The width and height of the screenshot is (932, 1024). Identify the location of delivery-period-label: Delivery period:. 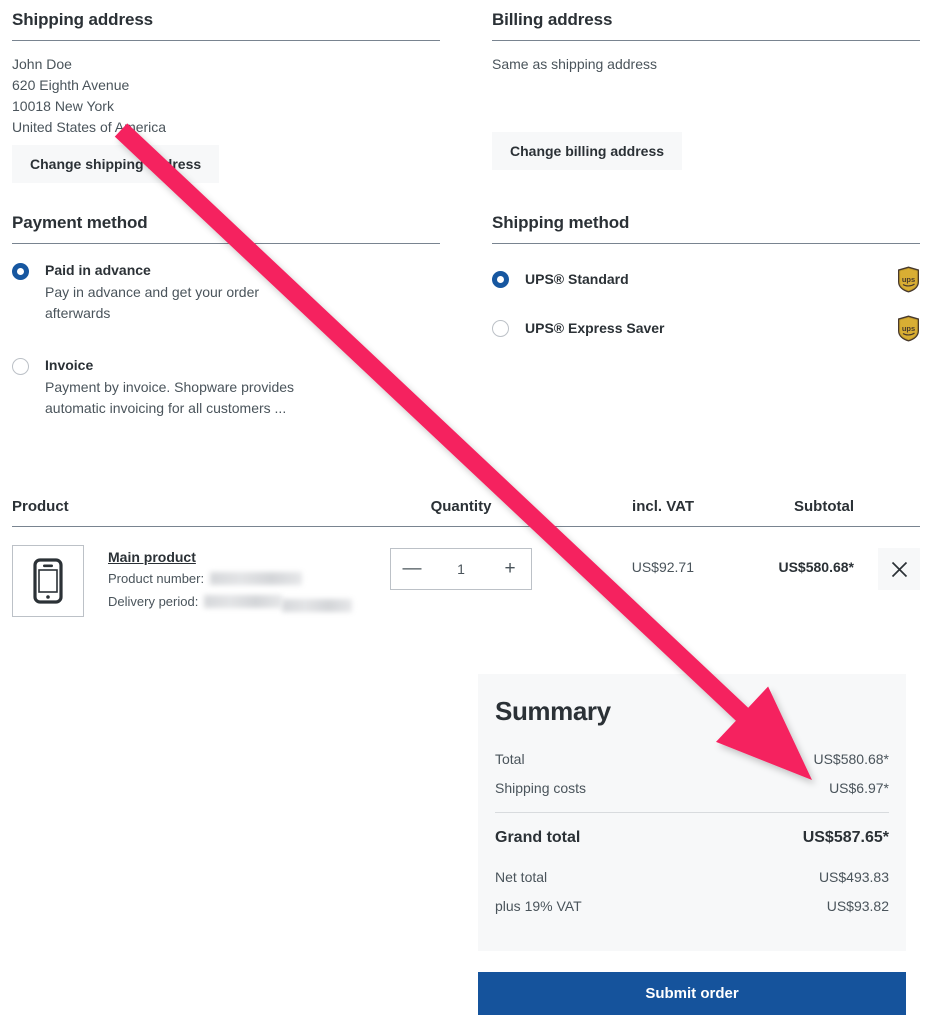
(153, 601).